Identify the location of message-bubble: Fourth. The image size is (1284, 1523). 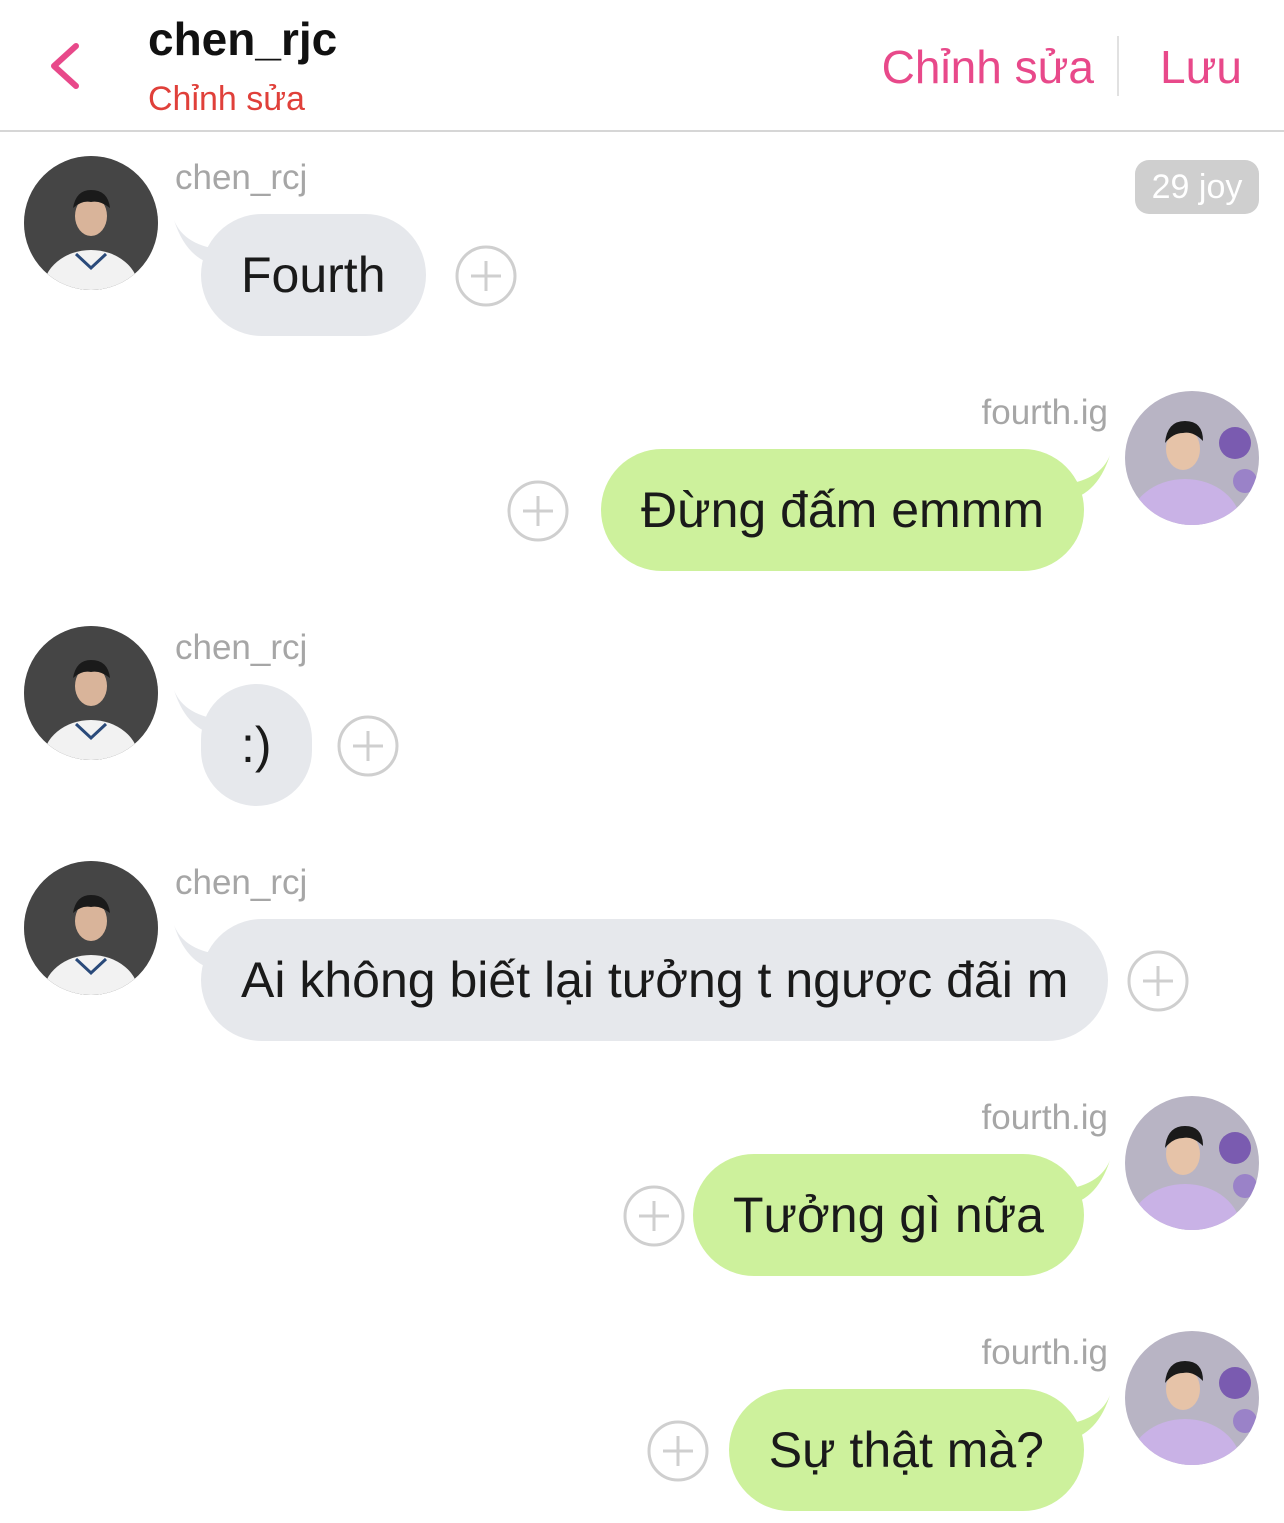
(313, 275).